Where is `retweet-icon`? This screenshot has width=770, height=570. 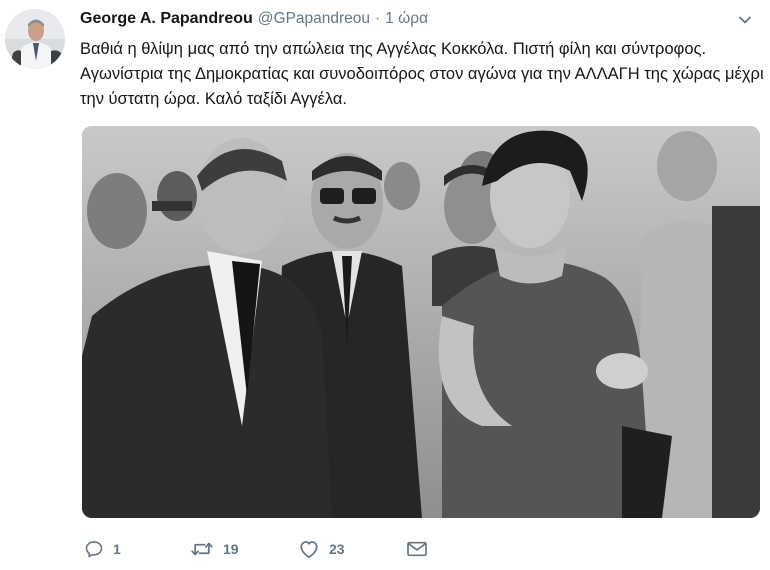 retweet-icon is located at coordinates (202, 549).